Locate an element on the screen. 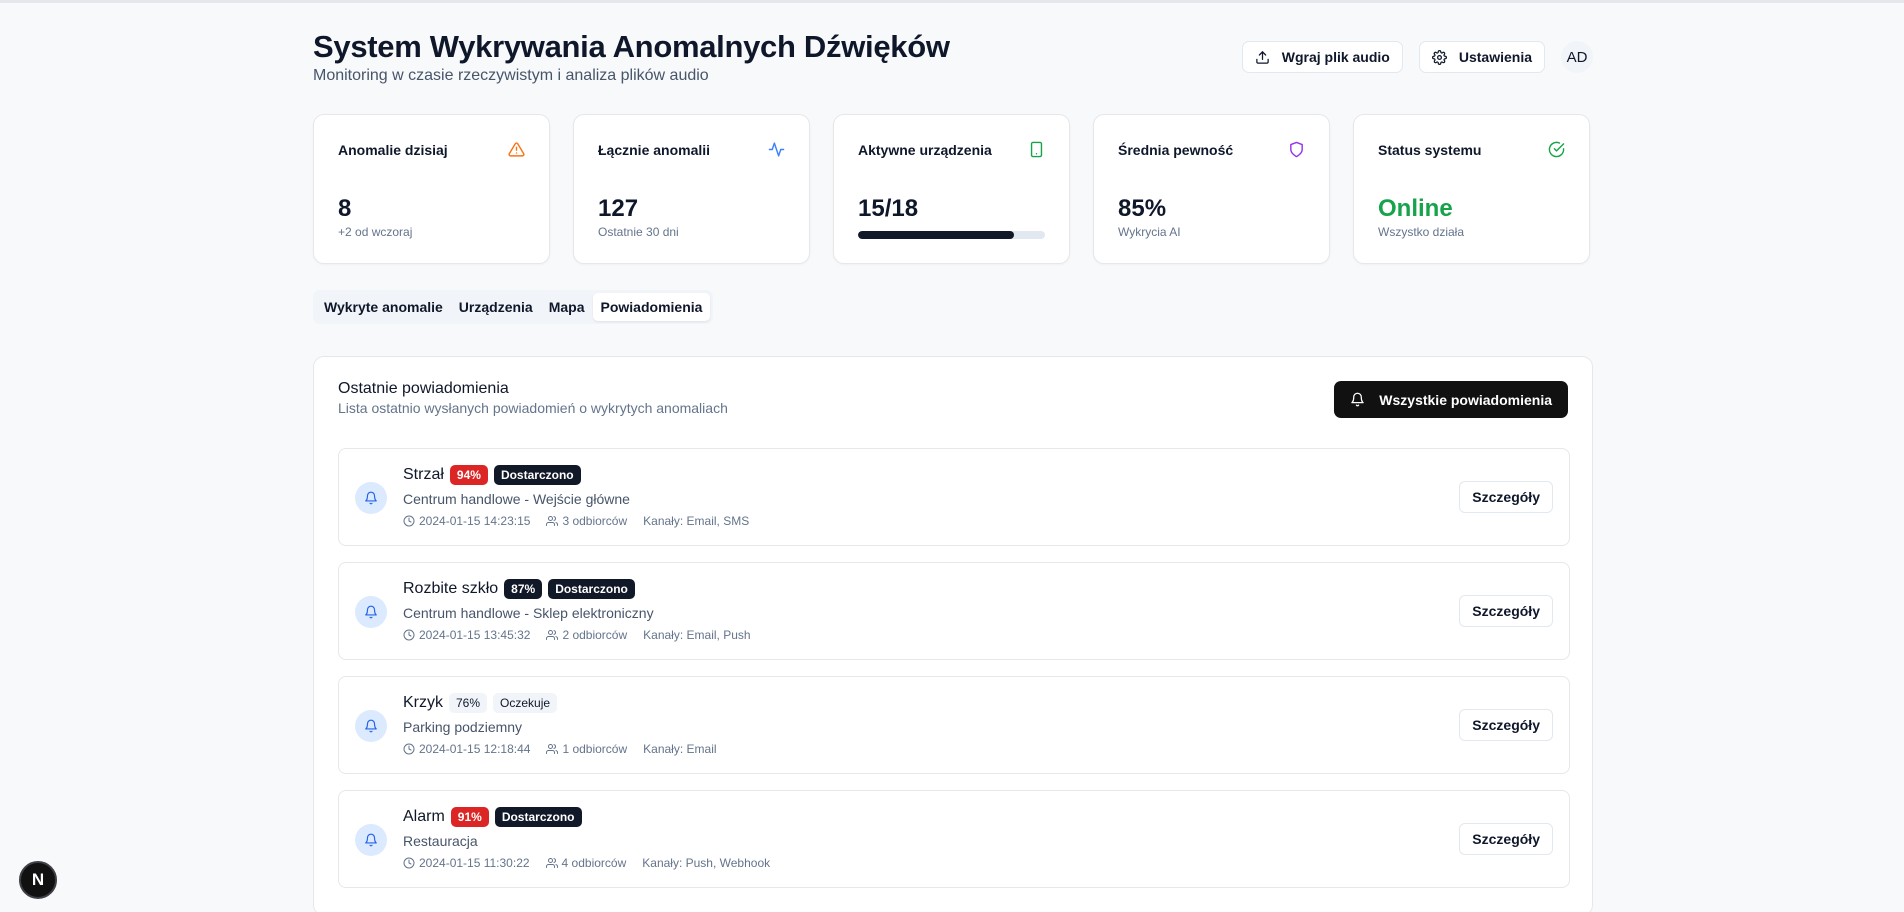 Image resolution: width=1904 pixels, height=912 pixels. stat-card-total-anomalies: Łącznie anomalii 127 Ostatnie 30 dni is located at coordinates (691, 189).